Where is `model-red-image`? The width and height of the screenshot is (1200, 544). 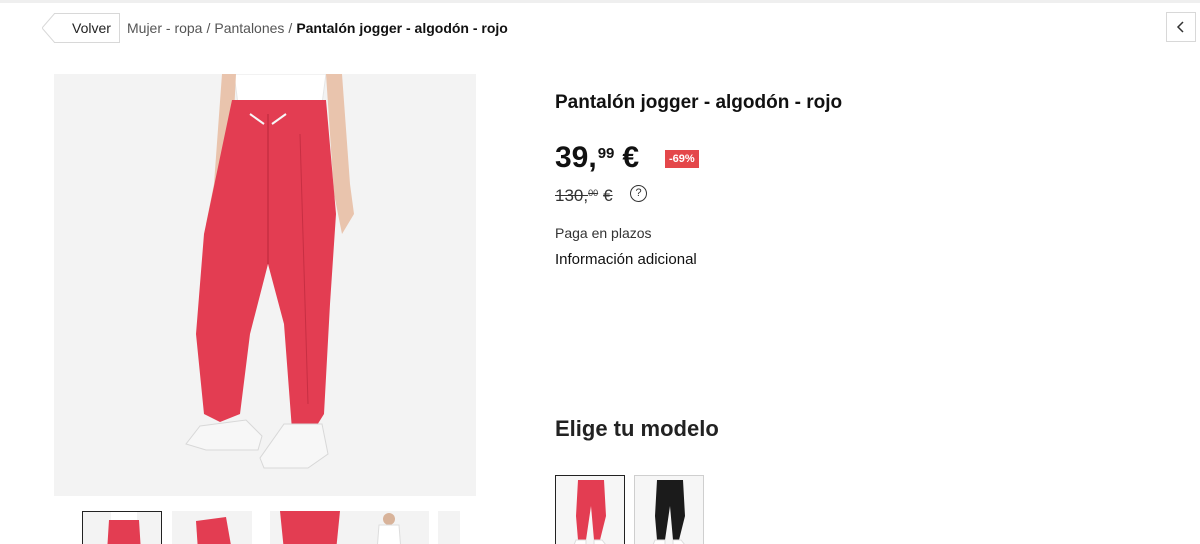
model-red-image is located at coordinates (590, 510).